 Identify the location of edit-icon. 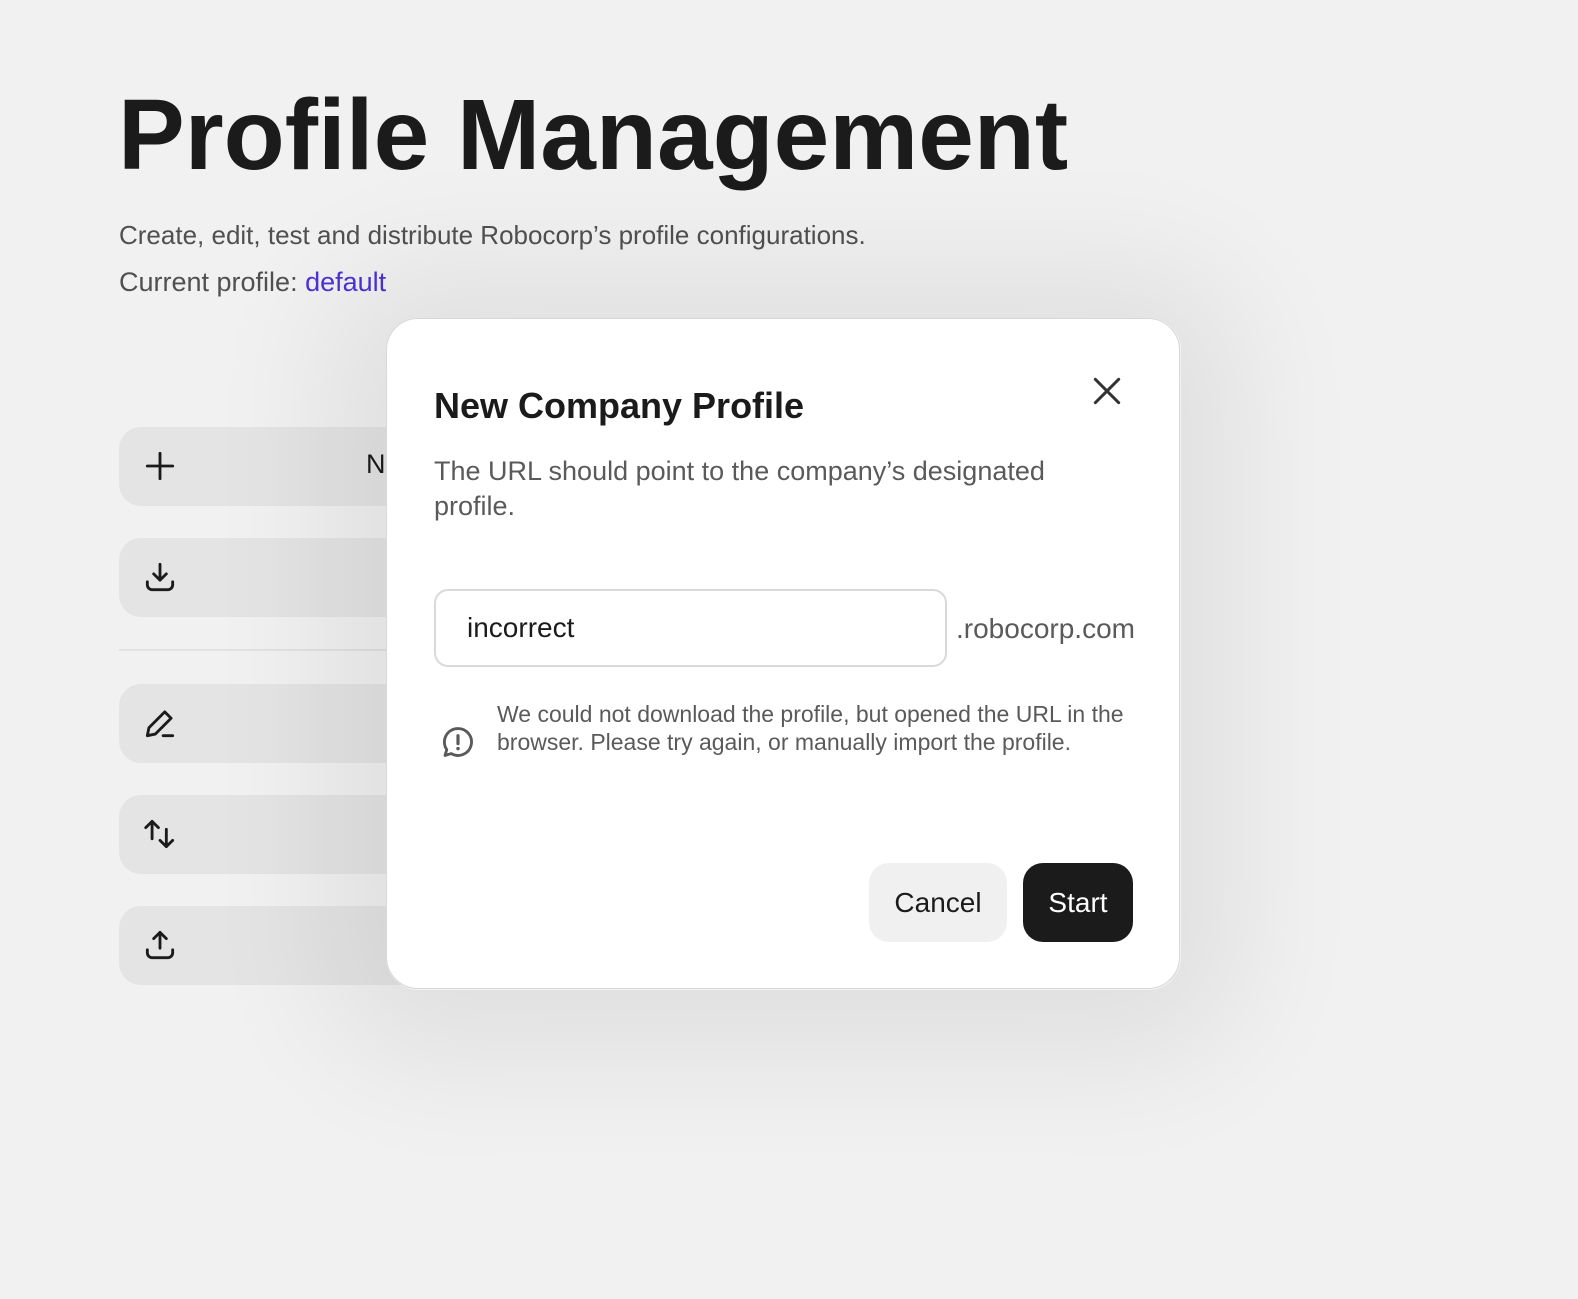
(160, 724).